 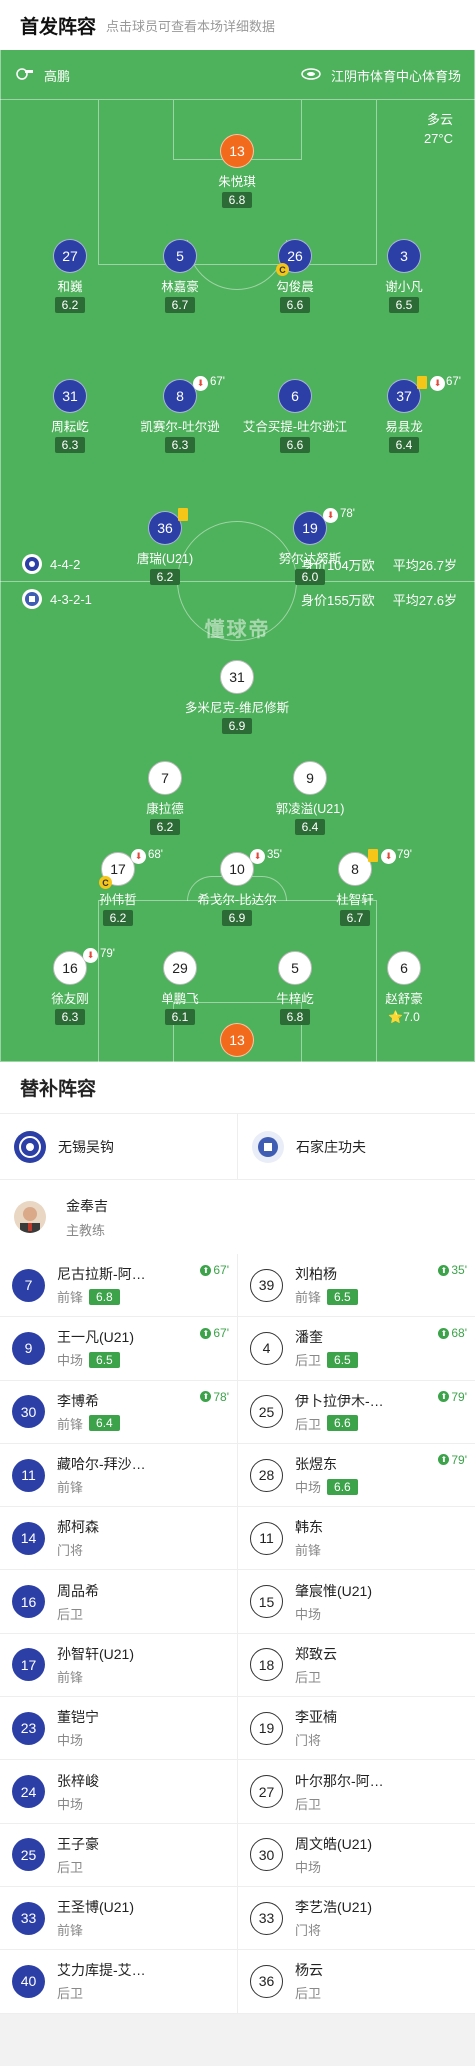 I want to click on sub-info: 艾力库提-艾… 后卫, so click(x=101, y=1981).